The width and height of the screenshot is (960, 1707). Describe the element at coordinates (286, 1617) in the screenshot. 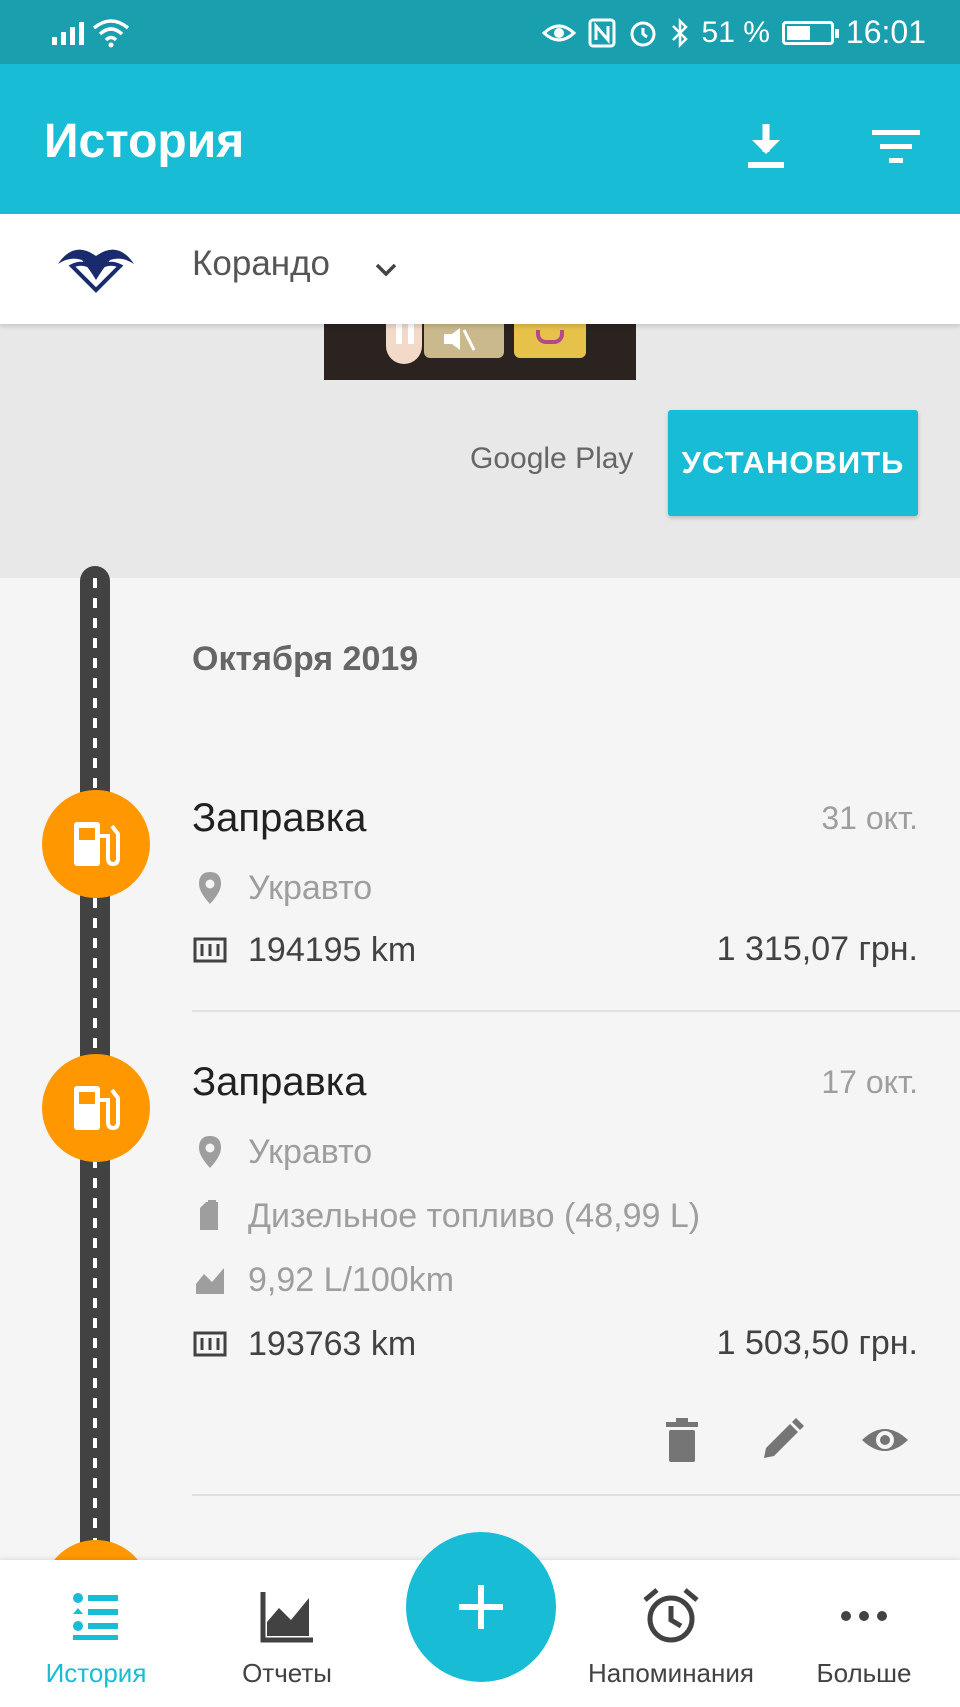

I see `reports-chart-icon` at that location.